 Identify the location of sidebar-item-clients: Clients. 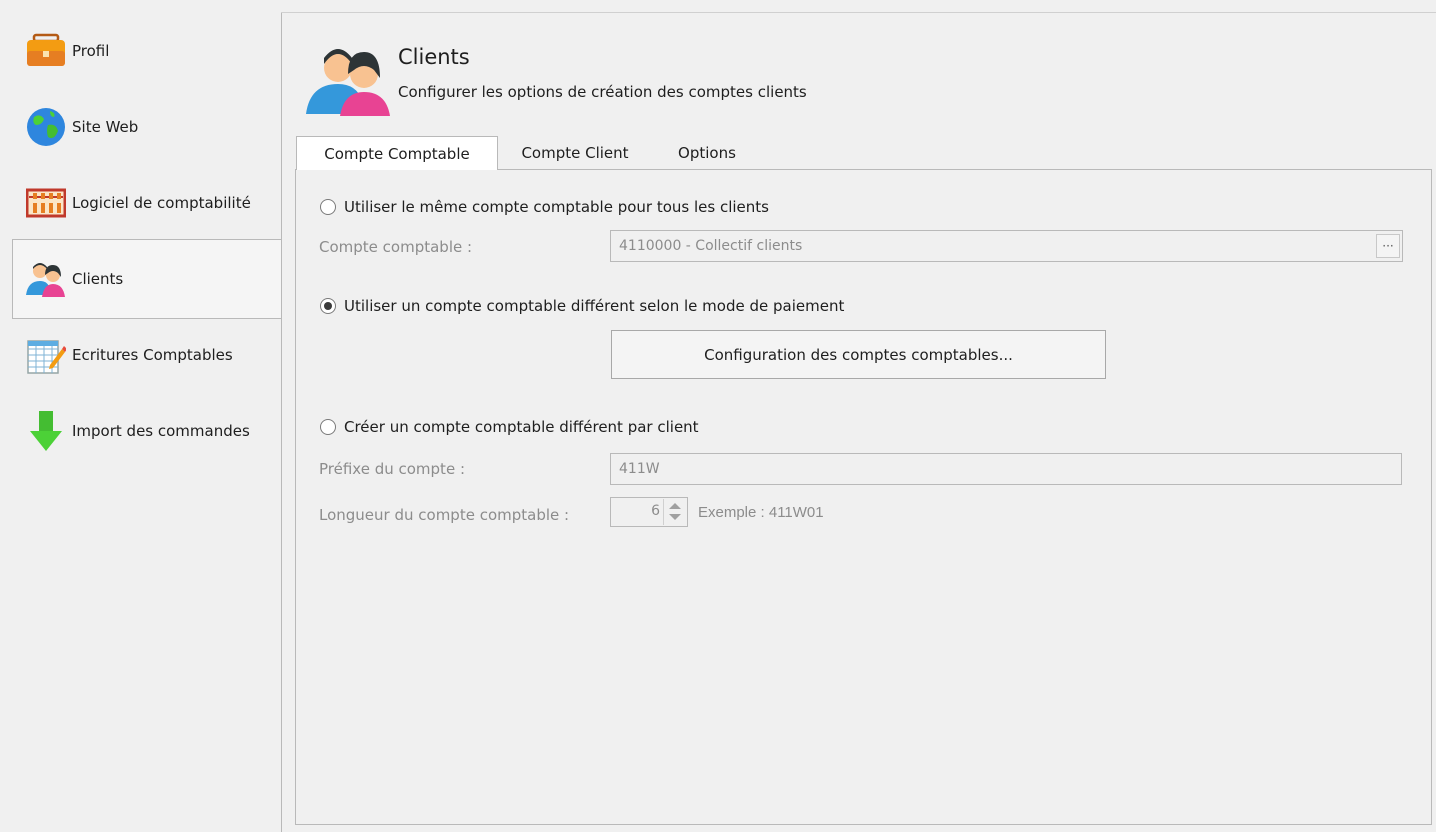
(74, 279).